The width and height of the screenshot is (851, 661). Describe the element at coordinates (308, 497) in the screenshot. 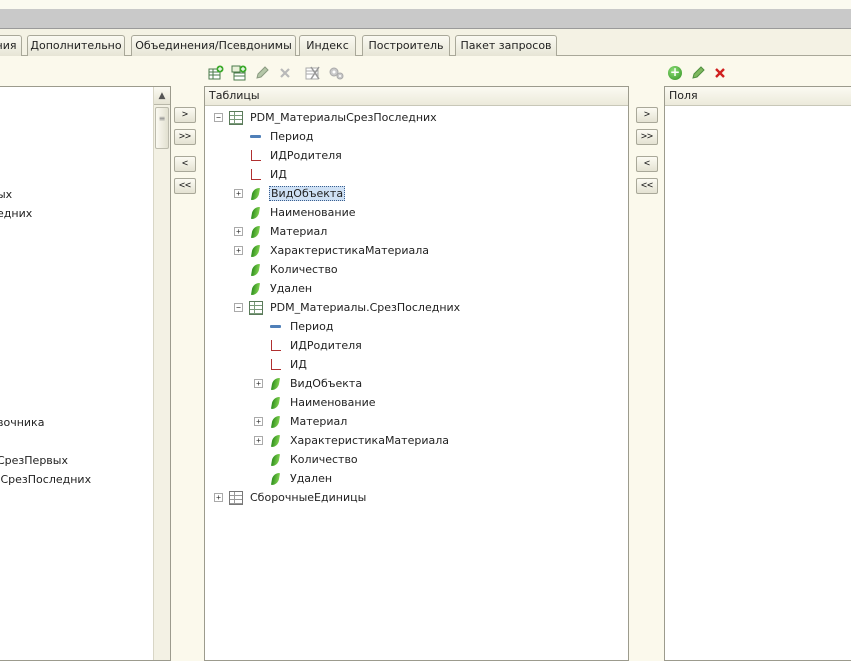

I see `tree-item-label: СборочныеЕдиницы` at that location.